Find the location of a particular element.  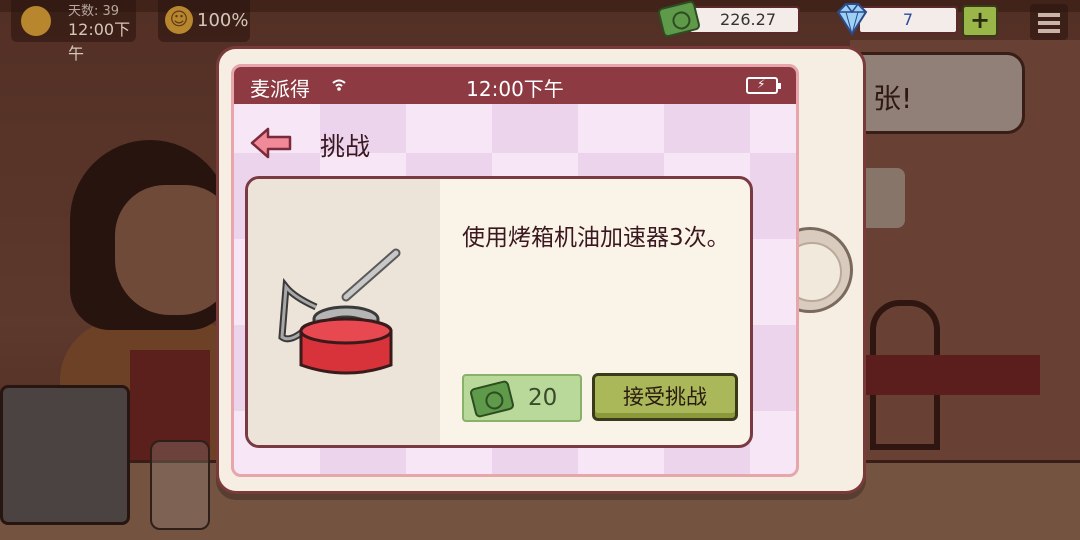

phone-status-bar: 麦派得 12:00下午 ⚡ is located at coordinates (515, 85).